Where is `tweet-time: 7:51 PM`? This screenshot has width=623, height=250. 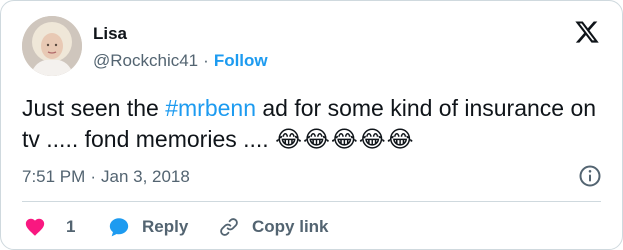
tweet-time: 7:51 PM is located at coordinates (53, 176).